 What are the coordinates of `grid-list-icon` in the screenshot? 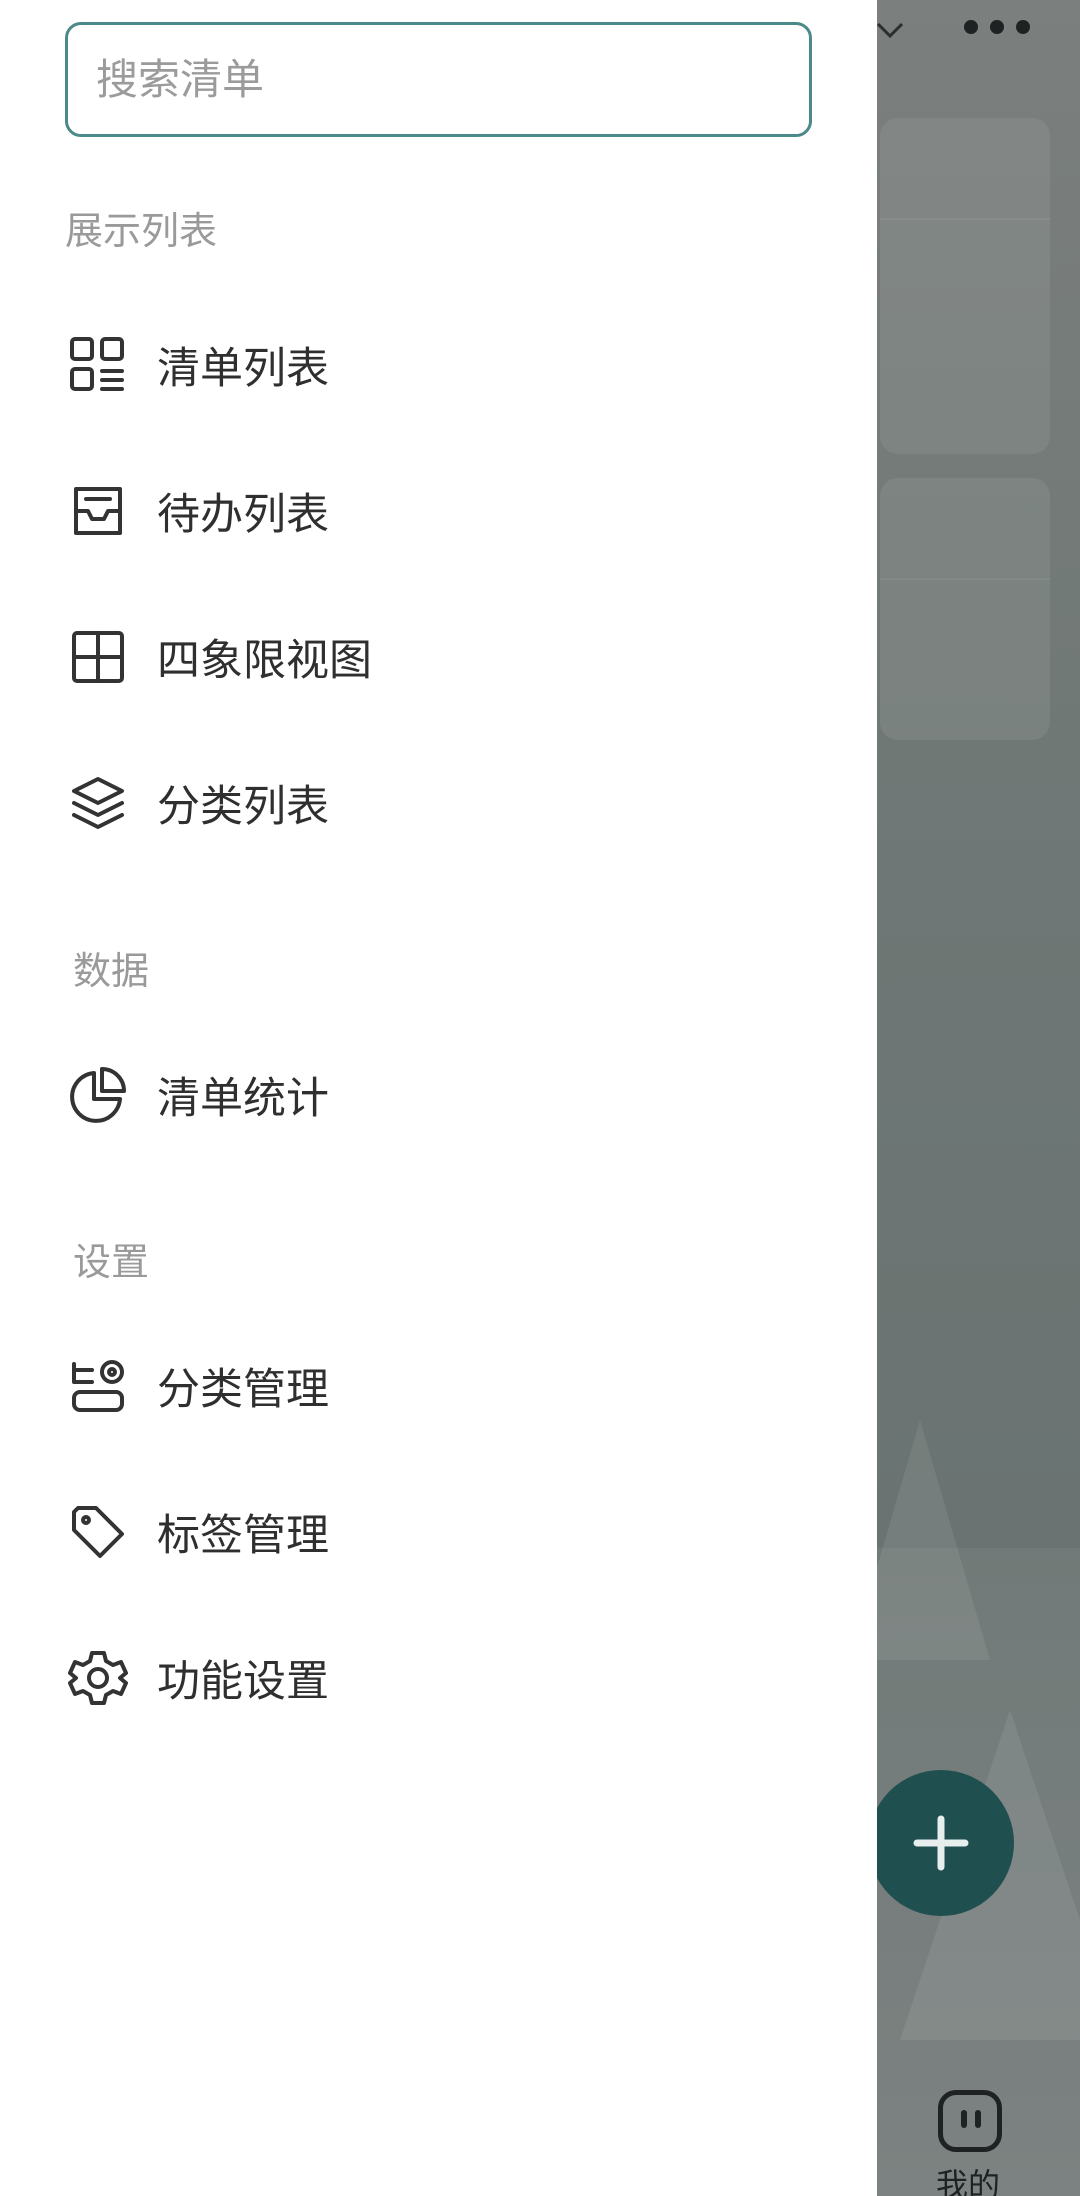 It's located at (98, 365).